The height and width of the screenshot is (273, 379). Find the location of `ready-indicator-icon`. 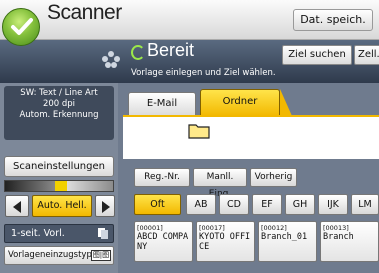

ready-indicator-icon is located at coordinates (138, 52).